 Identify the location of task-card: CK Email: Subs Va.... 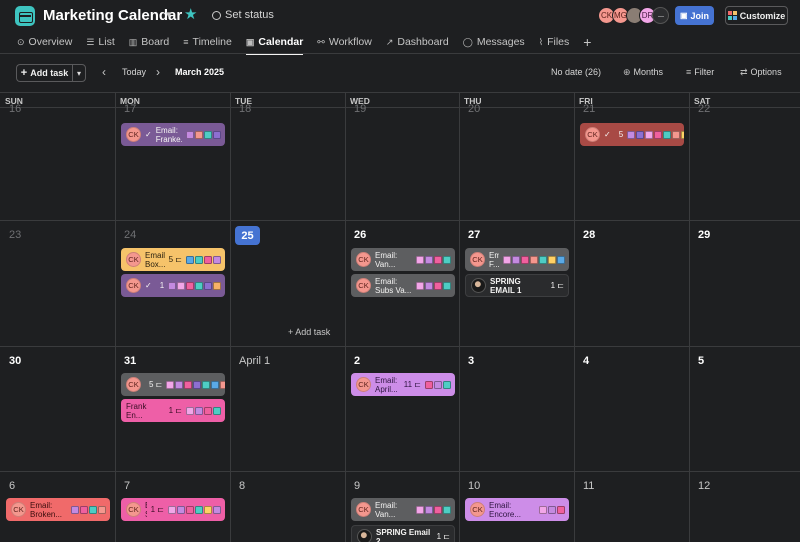
(403, 285).